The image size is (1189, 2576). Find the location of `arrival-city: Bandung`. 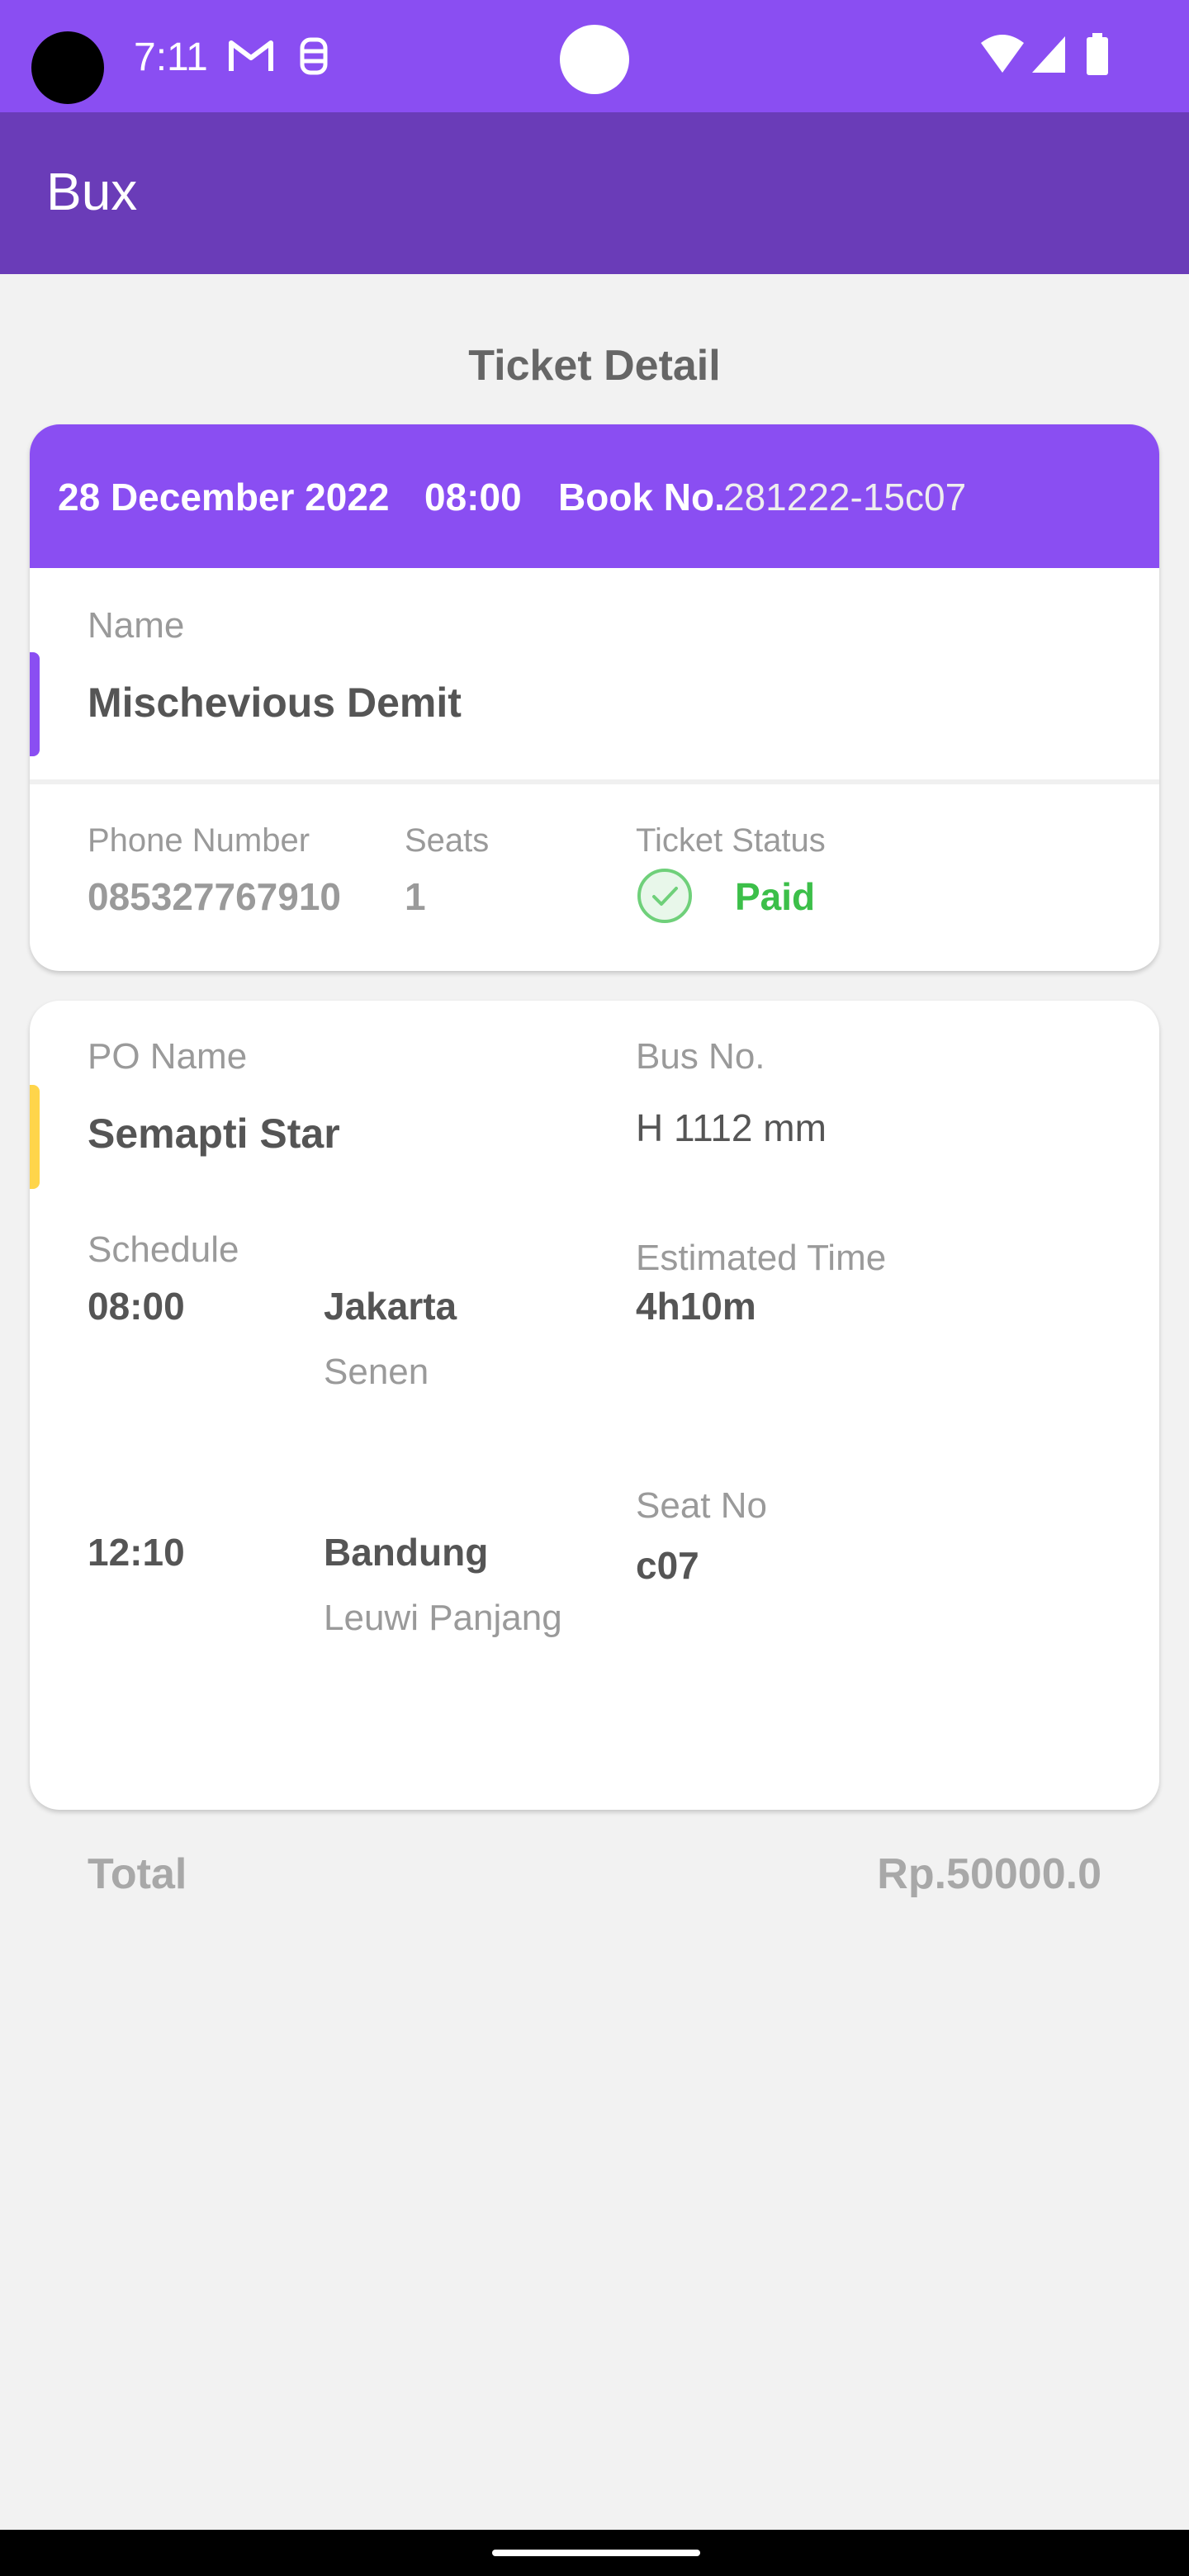

arrival-city: Bandung is located at coordinates (406, 1552).